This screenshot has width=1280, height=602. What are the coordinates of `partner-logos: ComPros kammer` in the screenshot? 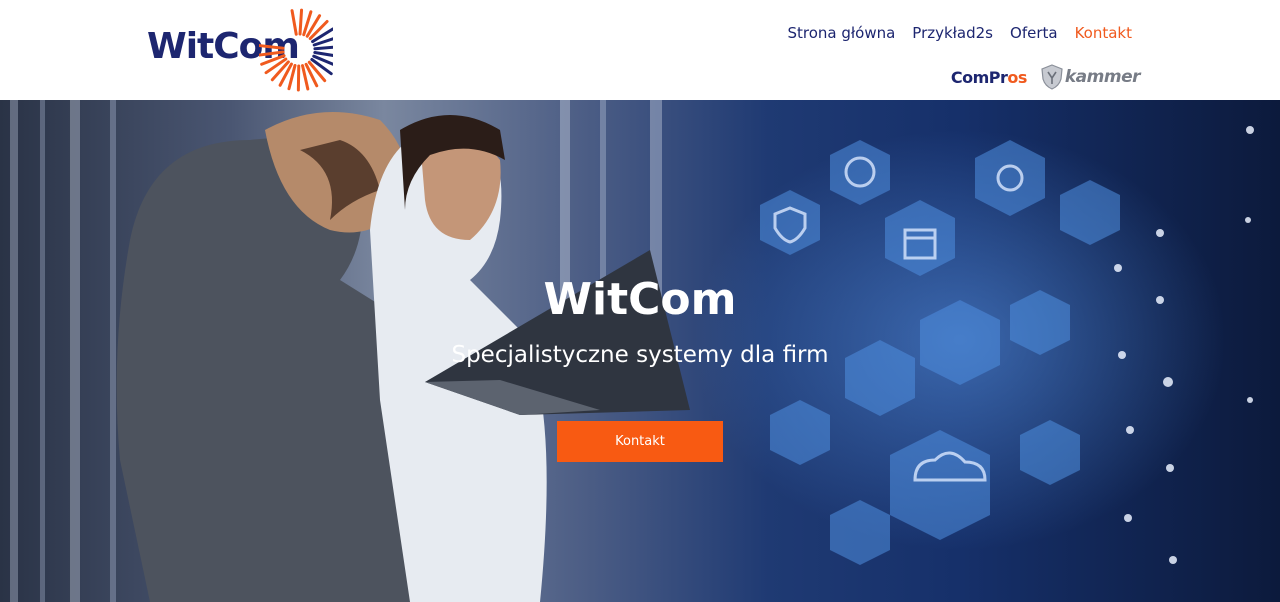 It's located at (1045, 77).